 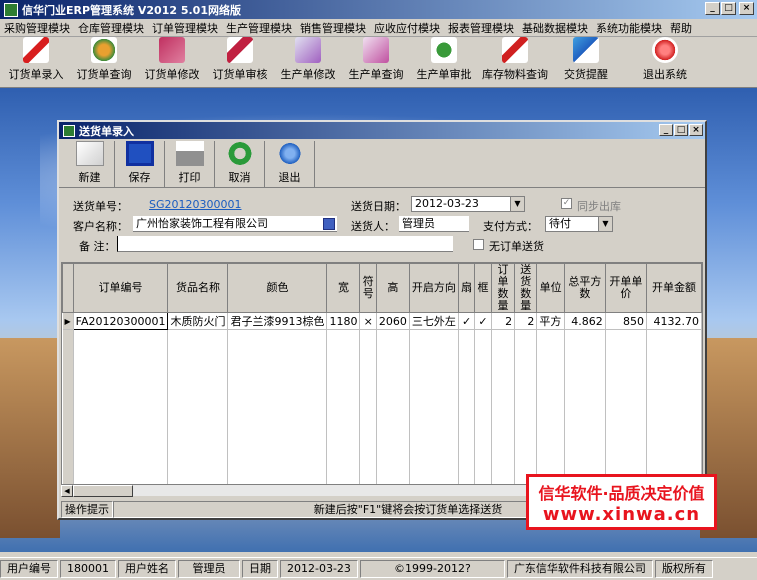 I want to click on cell-order-no: FA20120300001, so click(x=120, y=321).